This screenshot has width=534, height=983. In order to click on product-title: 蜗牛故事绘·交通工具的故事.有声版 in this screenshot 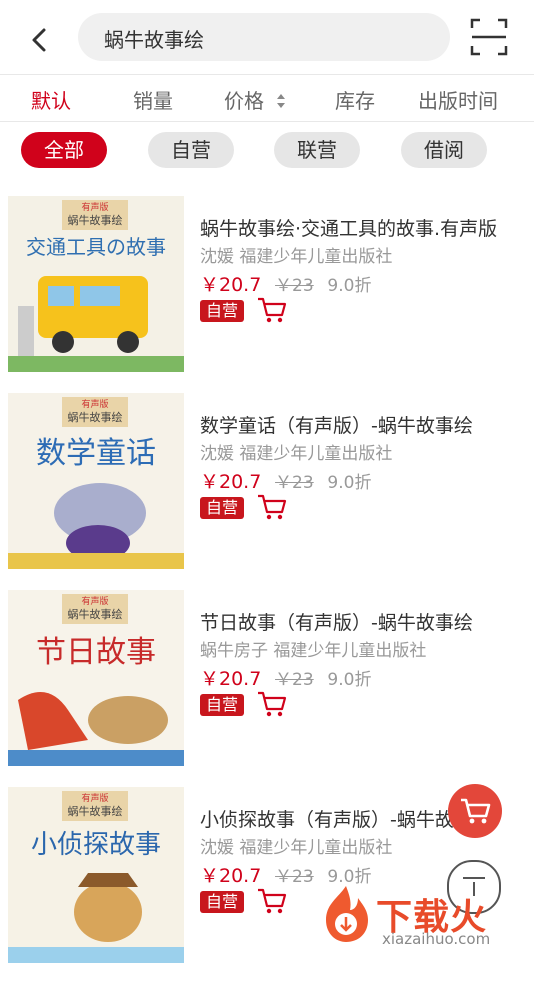, I will do `click(349, 229)`.